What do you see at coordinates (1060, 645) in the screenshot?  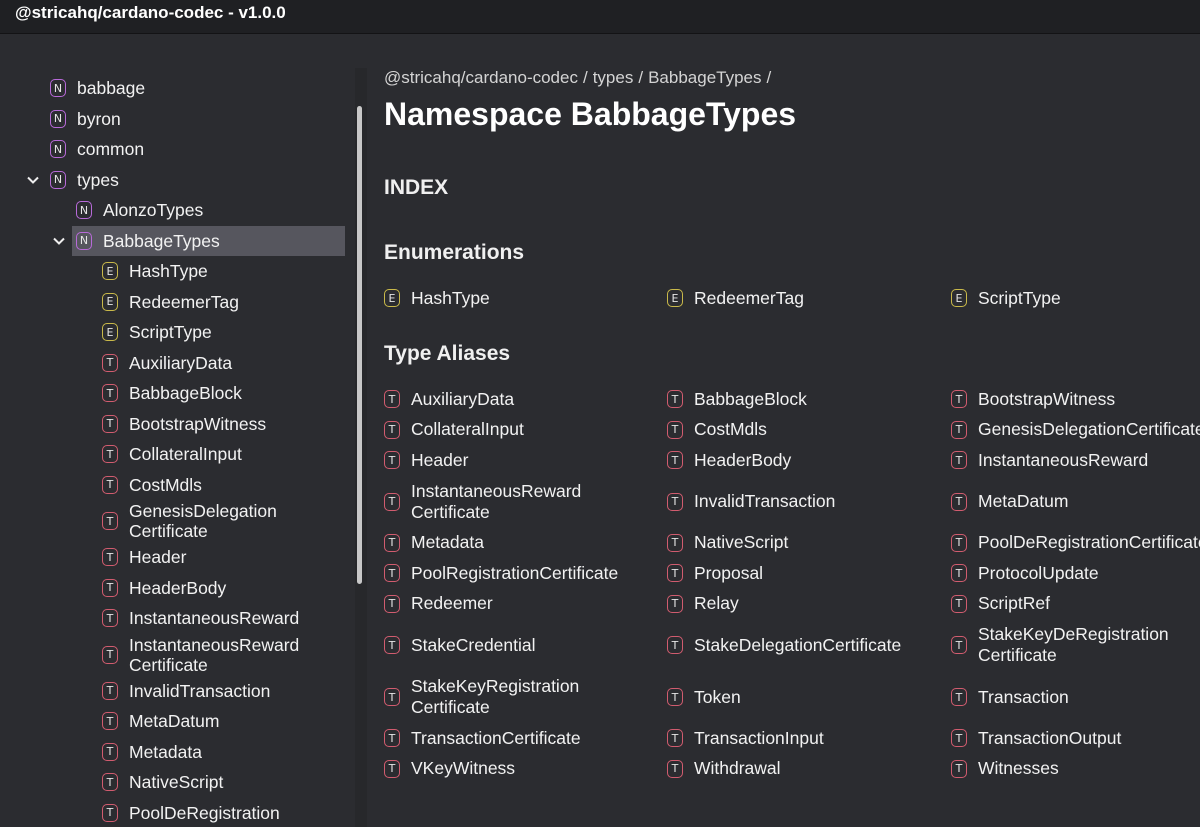 I see `index-link-stake-key-de-registration-certificate: T StakeKeyDeRegistration Certificate` at bounding box center [1060, 645].